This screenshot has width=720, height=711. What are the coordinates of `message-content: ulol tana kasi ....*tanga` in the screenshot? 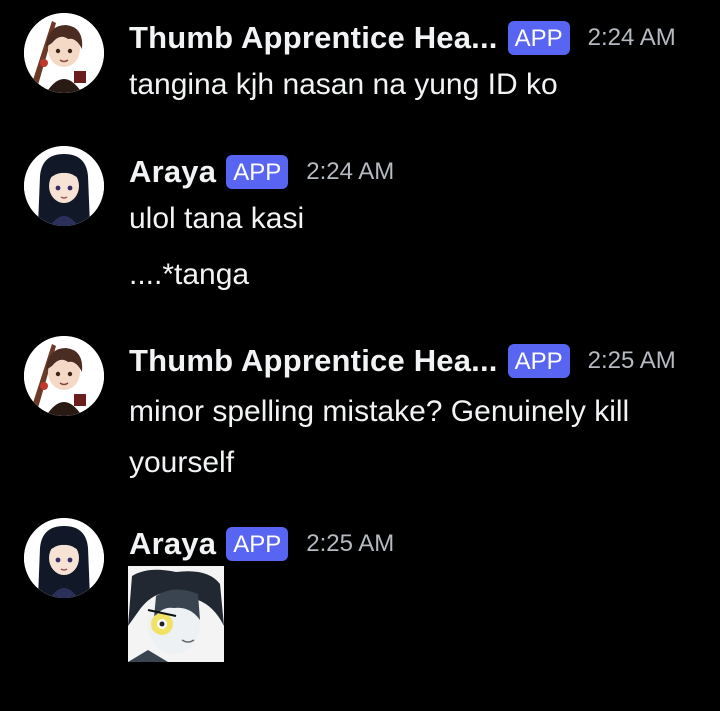 It's located at (416, 247).